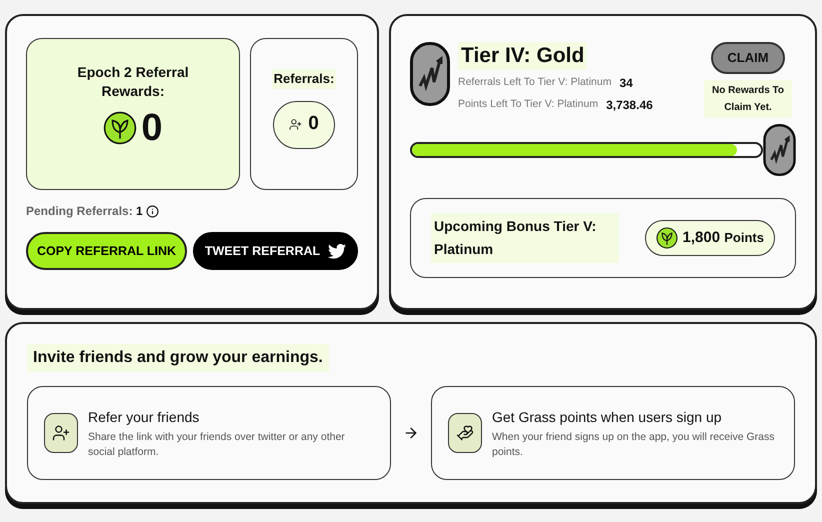 Image resolution: width=822 pixels, height=522 pixels. What do you see at coordinates (525, 238) in the screenshot?
I see `bonus-label: Upcoming Bonus Tier V: Platinum` at bounding box center [525, 238].